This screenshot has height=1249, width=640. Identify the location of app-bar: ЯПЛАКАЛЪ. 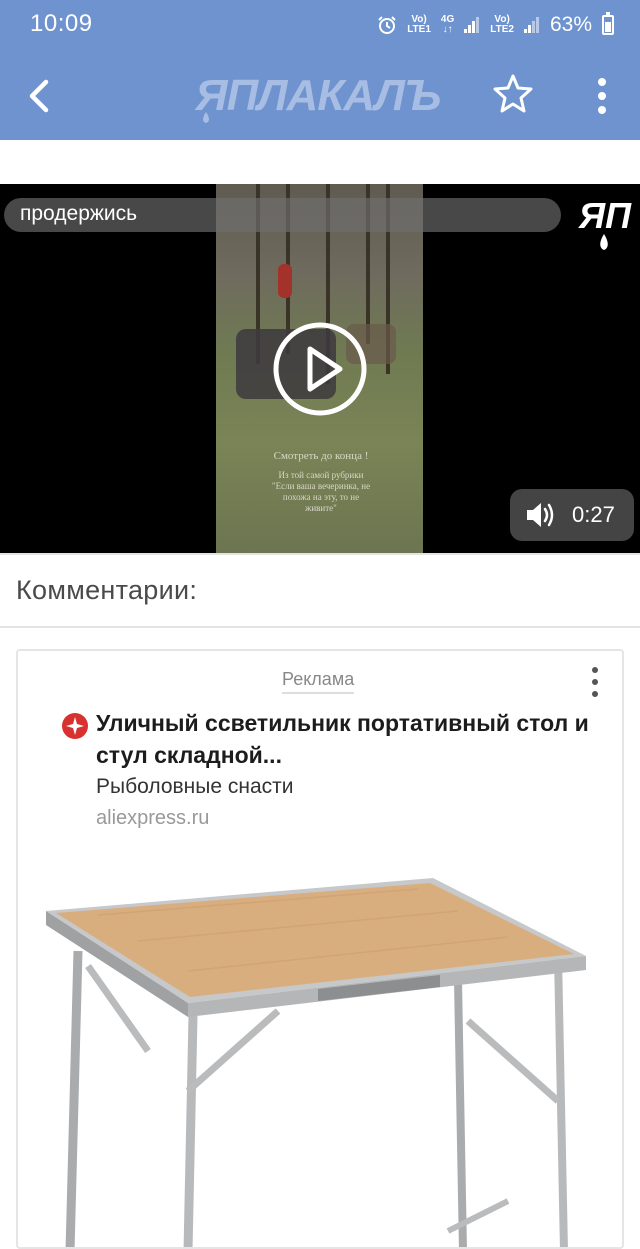
(320, 96).